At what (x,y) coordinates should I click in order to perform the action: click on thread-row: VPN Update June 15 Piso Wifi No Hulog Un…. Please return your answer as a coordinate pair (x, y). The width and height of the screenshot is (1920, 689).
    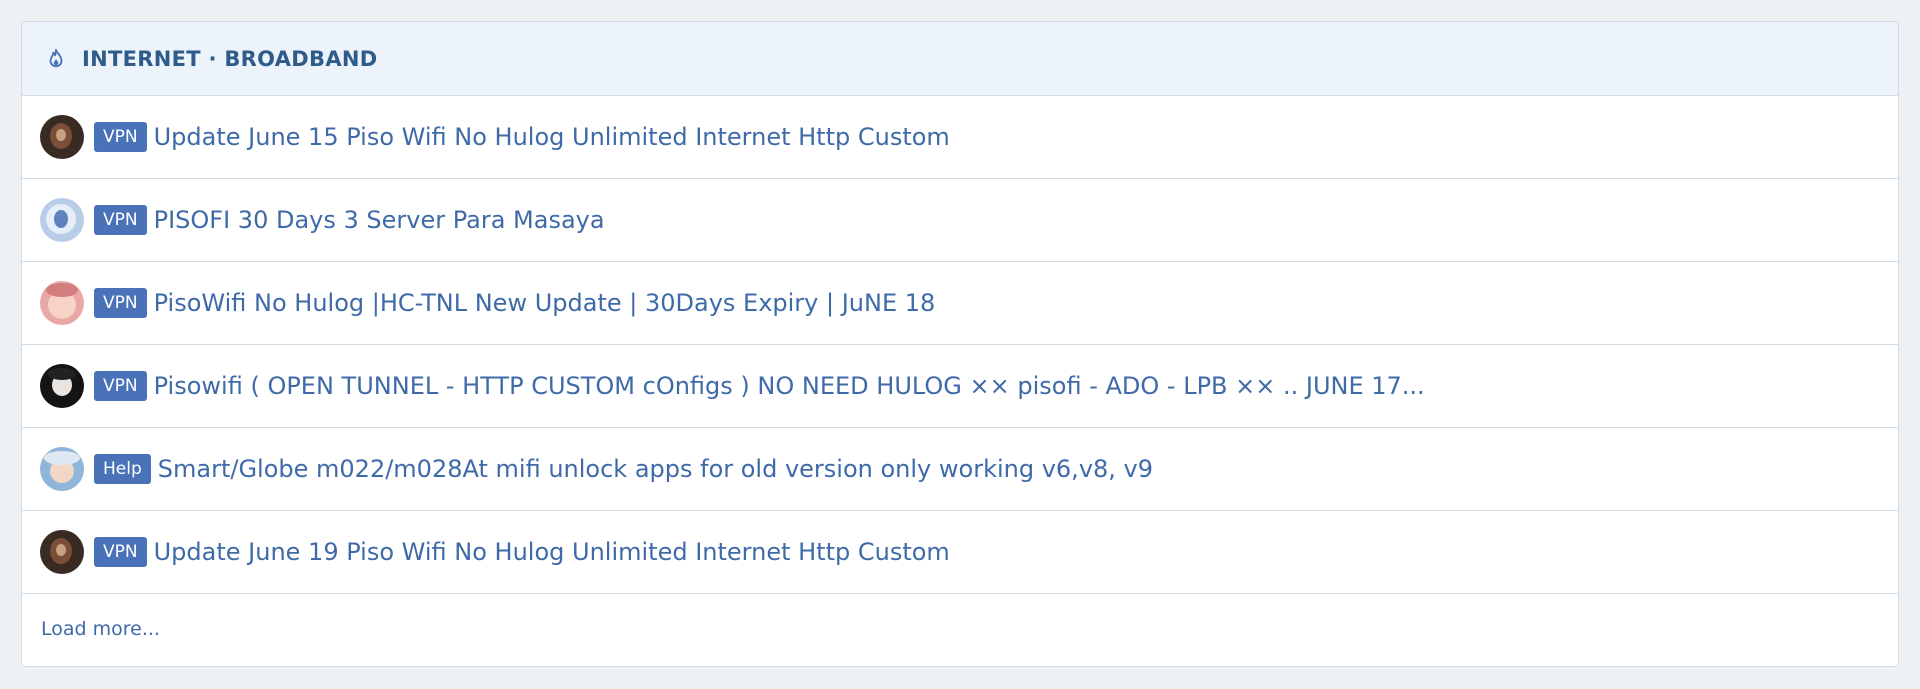
    Looking at the image, I should click on (960, 137).